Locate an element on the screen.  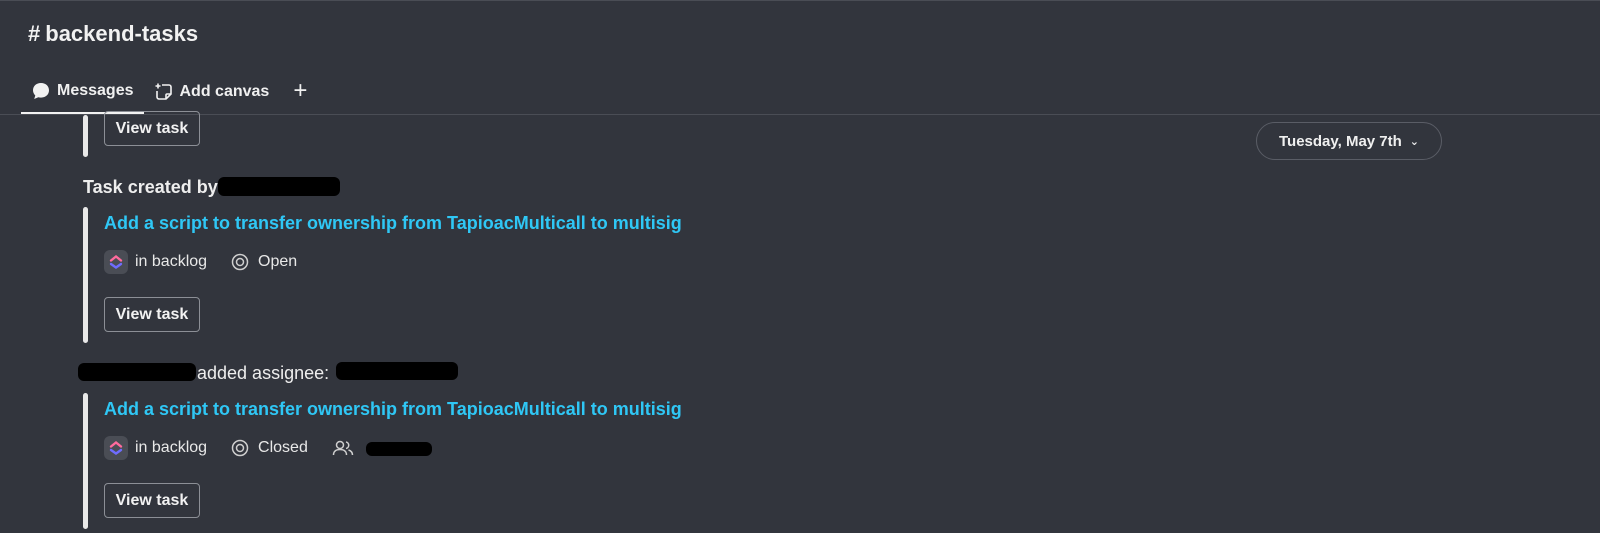
channel-tabs: Messages Add canvas + is located at coordinates (170, 94).